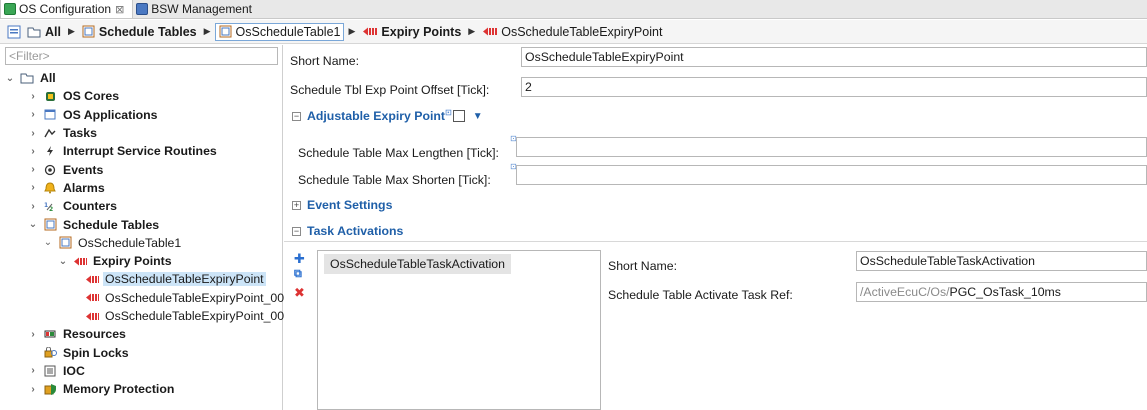 This screenshot has width=1147, height=410. I want to click on task-activation-list: OsScheduleTableTaskActivation, so click(459, 330).